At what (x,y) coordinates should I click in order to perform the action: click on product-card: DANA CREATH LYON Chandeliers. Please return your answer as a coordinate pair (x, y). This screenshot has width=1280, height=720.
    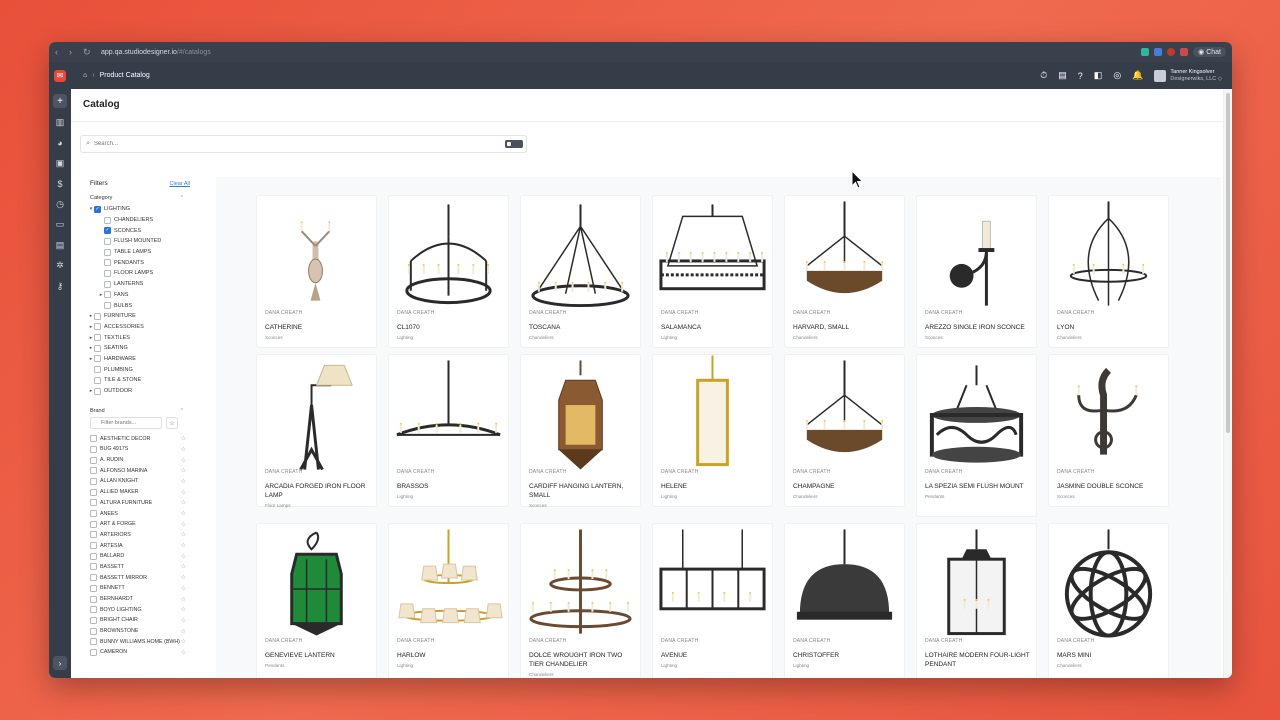
    Looking at the image, I should click on (1108, 271).